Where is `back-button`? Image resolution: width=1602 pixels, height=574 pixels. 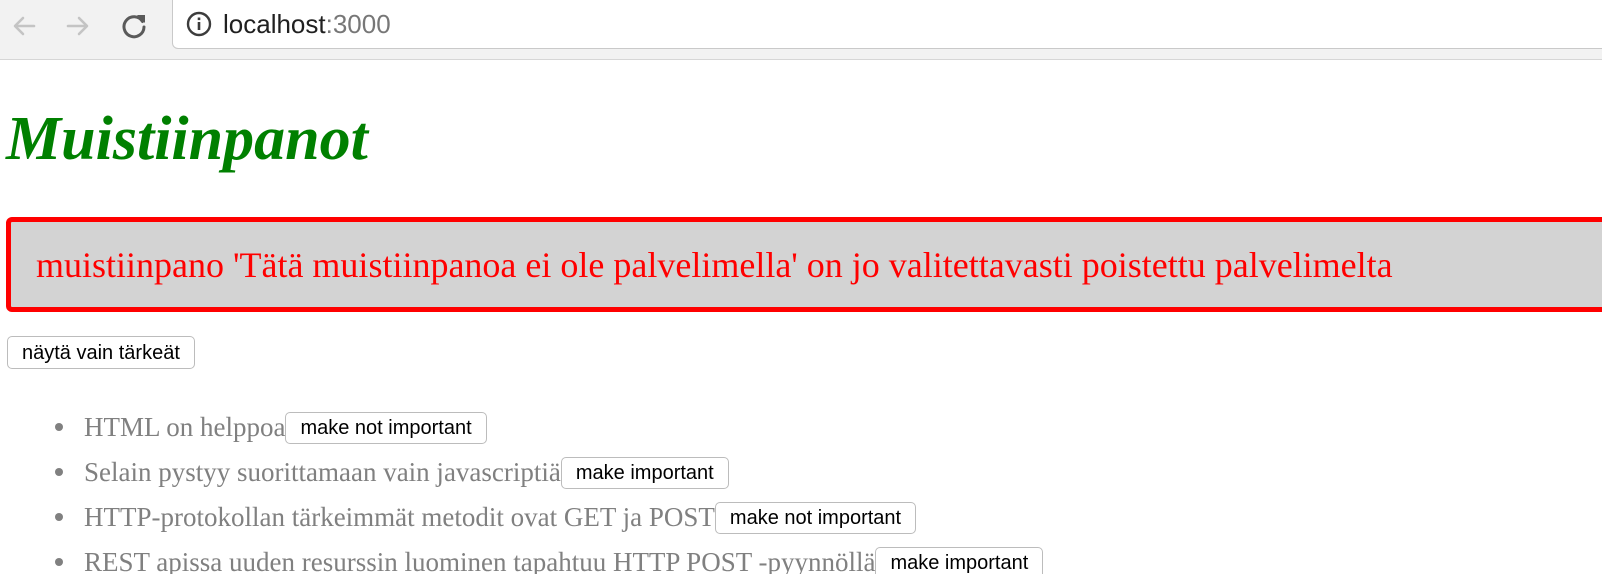
back-button is located at coordinates (24, 26).